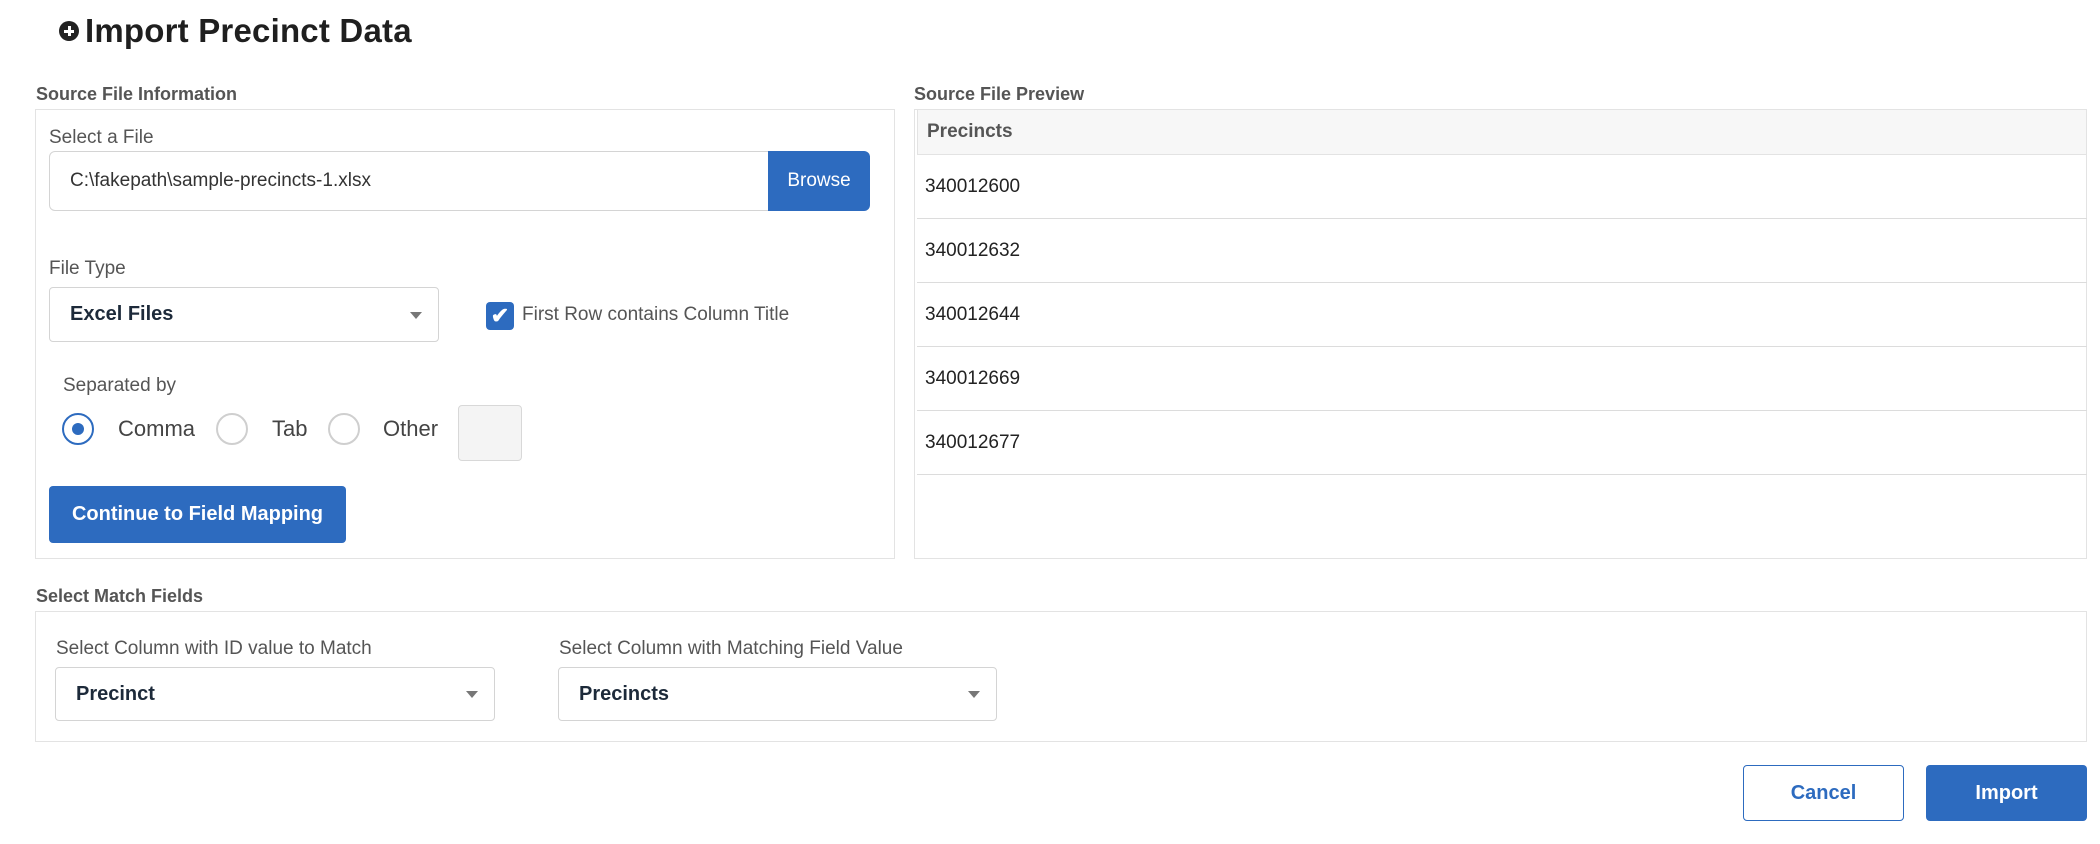 The height and width of the screenshot is (844, 2100). I want to click on matching-column-label: Select Column with Matching Field Value, so click(731, 648).